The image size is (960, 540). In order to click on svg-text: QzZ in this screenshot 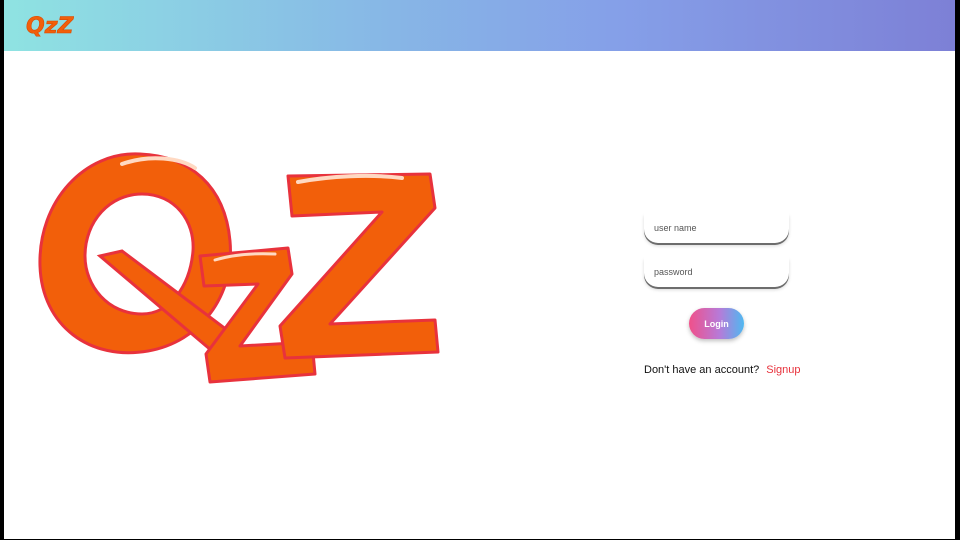, I will do `click(50, 26)`.